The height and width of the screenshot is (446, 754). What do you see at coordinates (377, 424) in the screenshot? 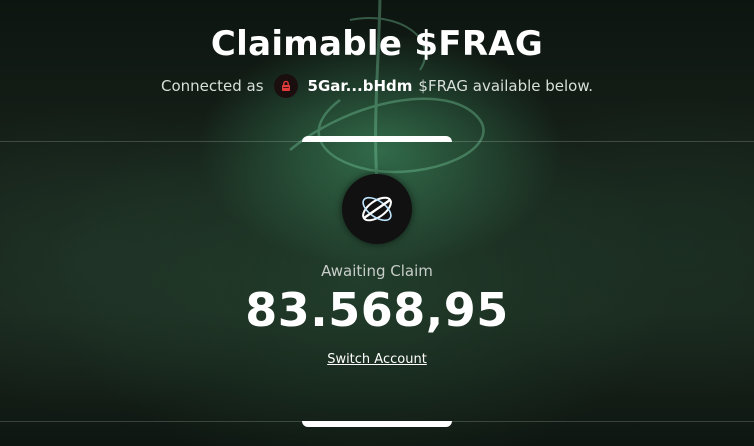
I see `bottom-tab-indicator` at bounding box center [377, 424].